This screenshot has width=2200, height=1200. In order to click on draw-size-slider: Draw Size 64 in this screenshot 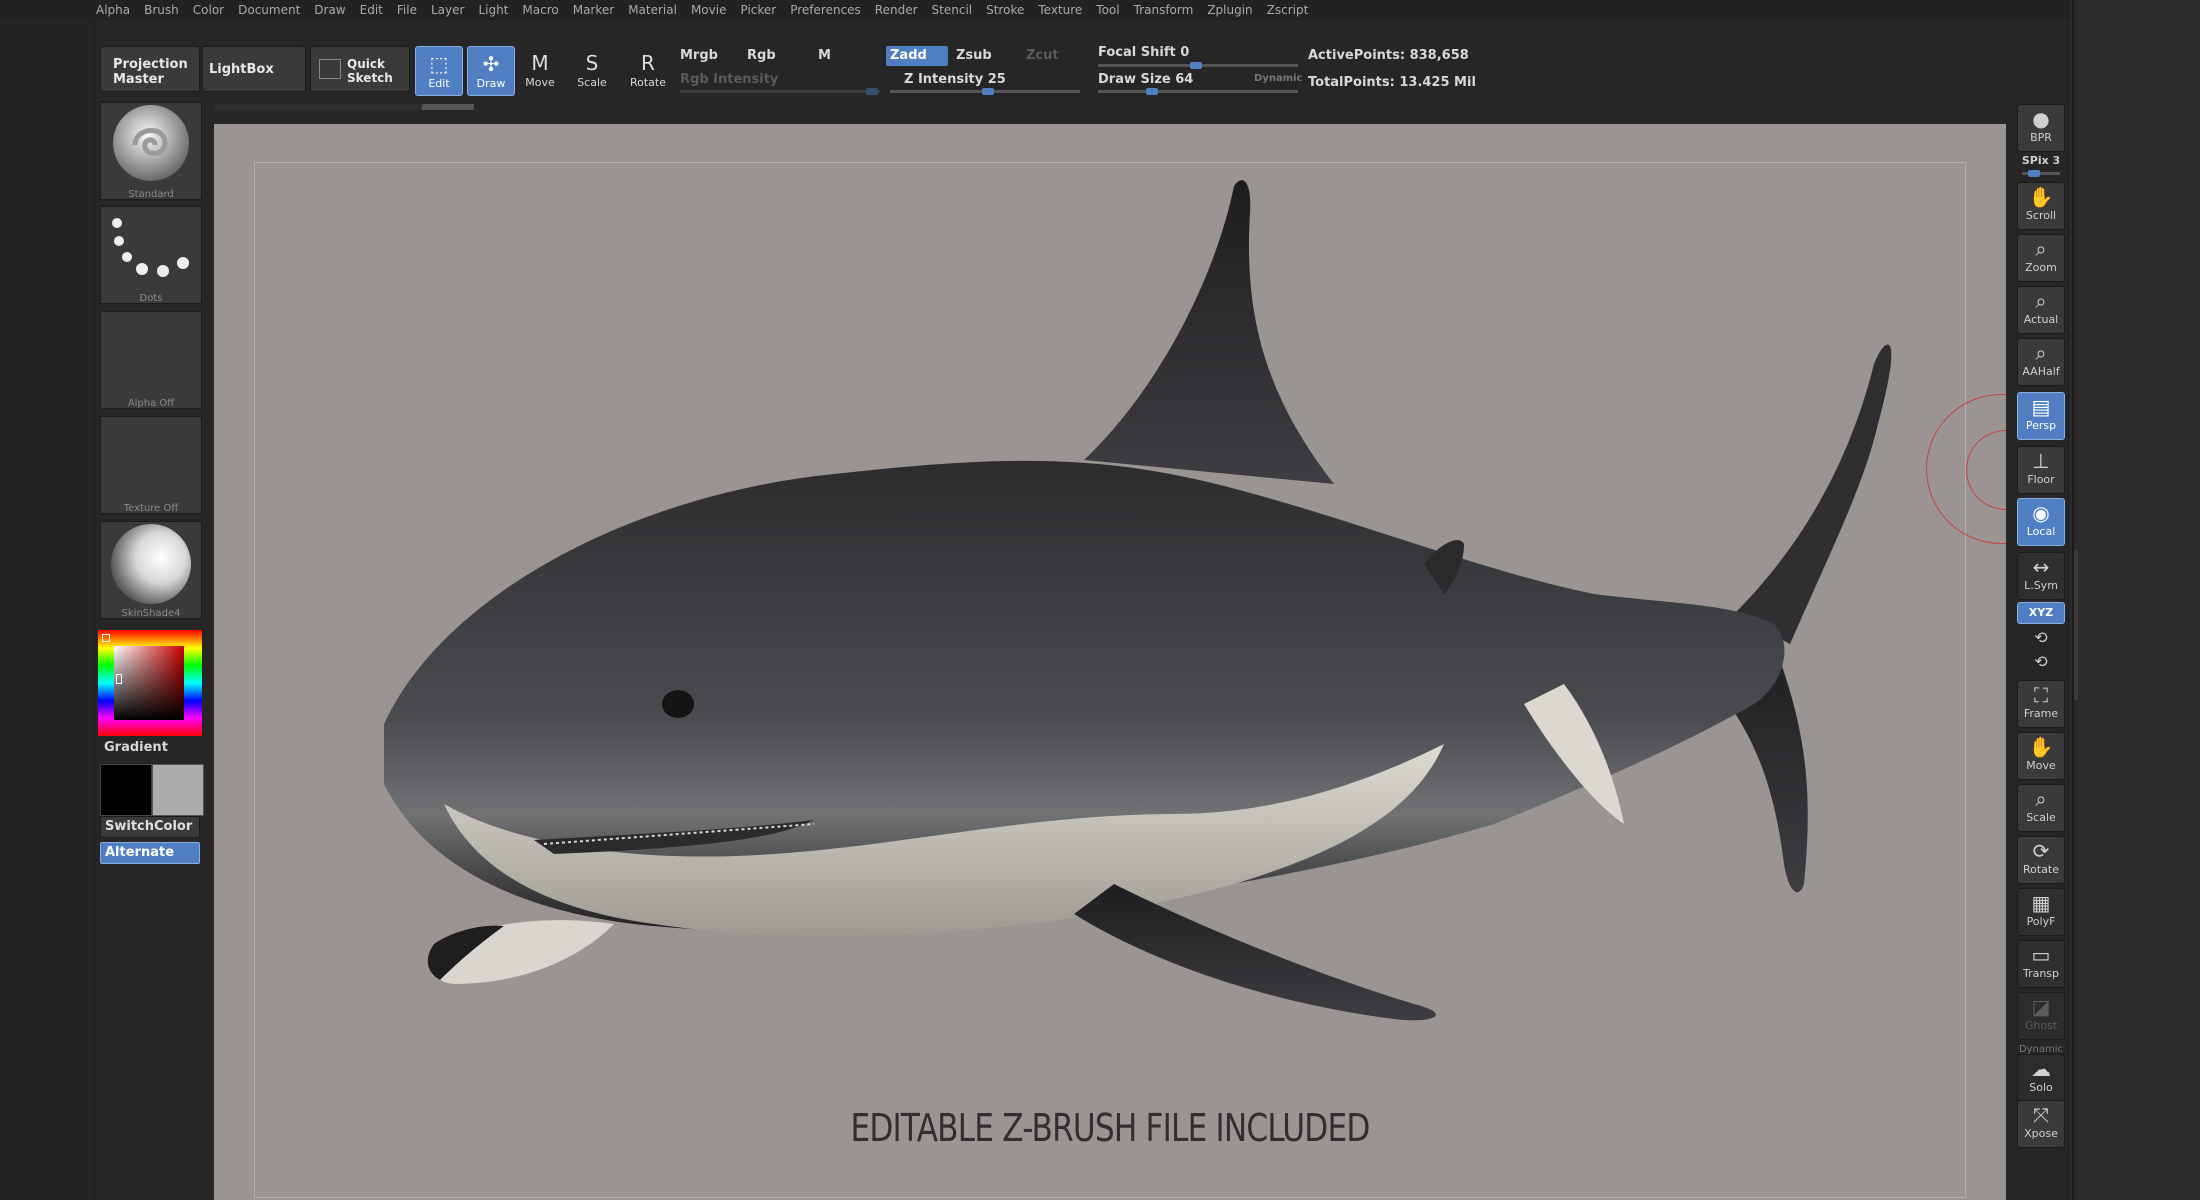, I will do `click(1145, 79)`.